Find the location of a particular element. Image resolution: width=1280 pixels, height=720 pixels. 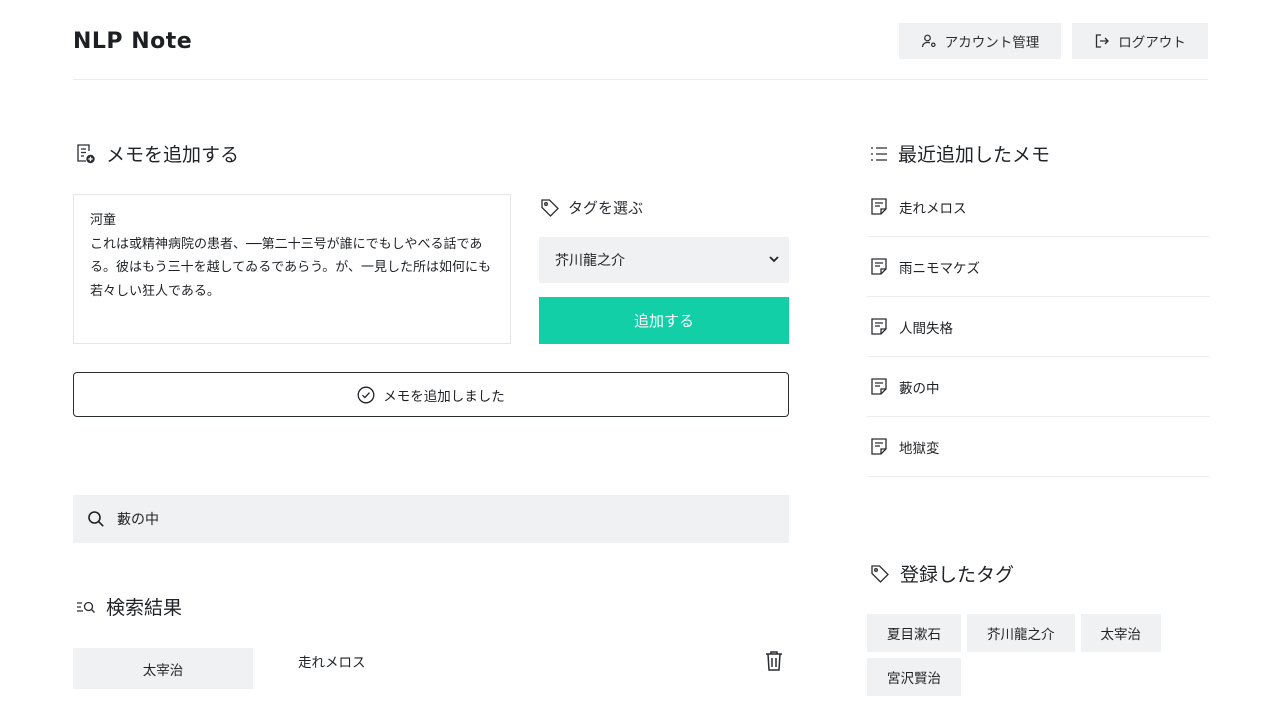

trash-icon is located at coordinates (774, 661).